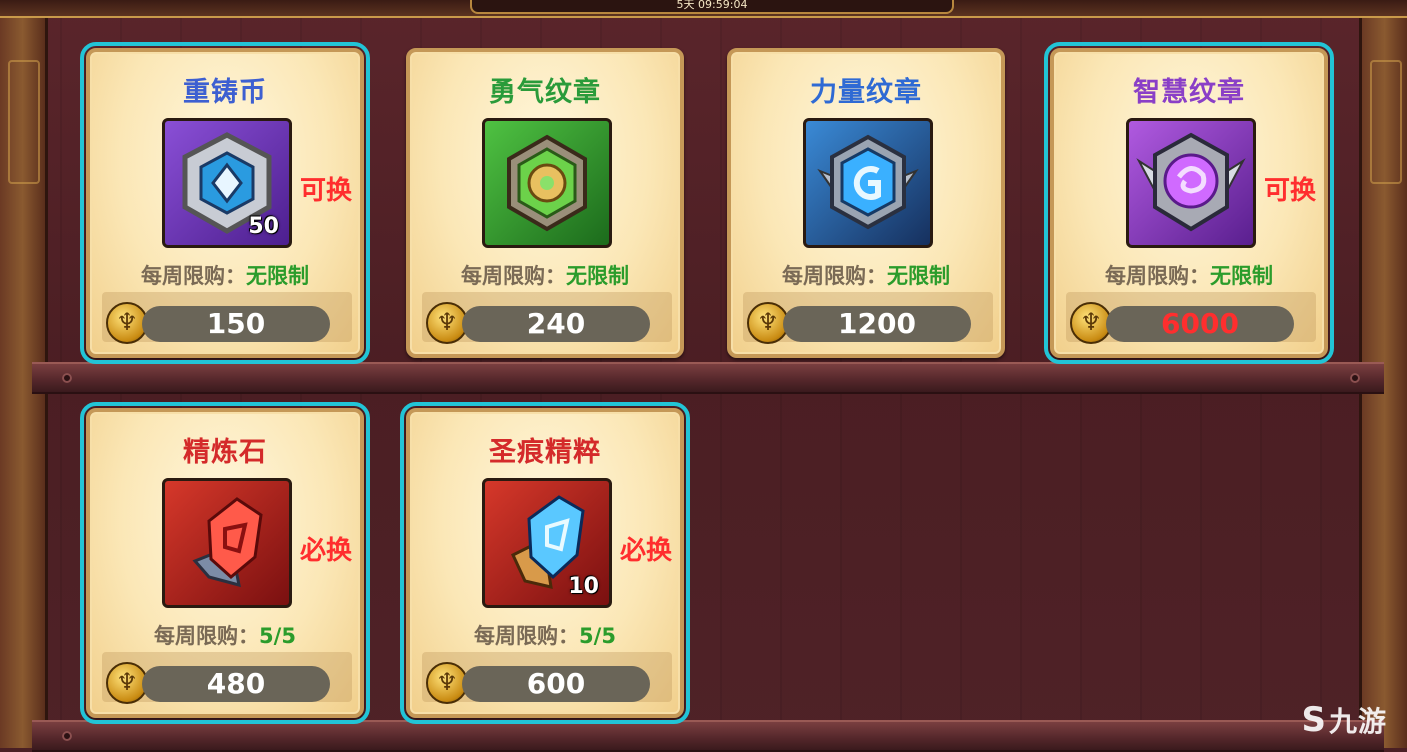 The image size is (1407, 752). Describe the element at coordinates (866, 92) in the screenshot. I see `item-title: 力量纹章` at that location.